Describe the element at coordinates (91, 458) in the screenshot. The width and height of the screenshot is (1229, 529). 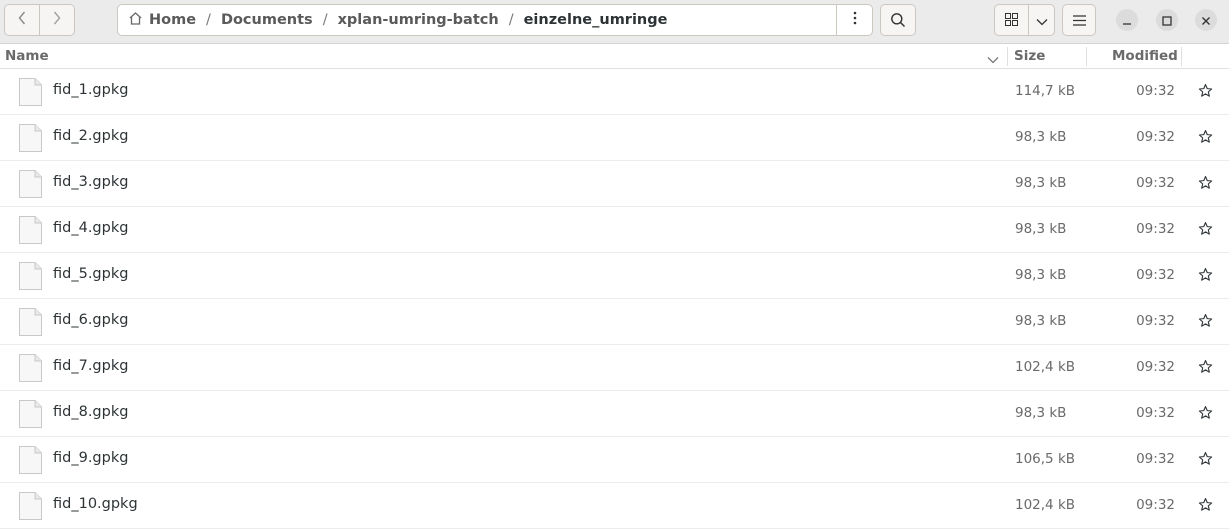
I see `file-name: fid_9.gpkg` at that location.